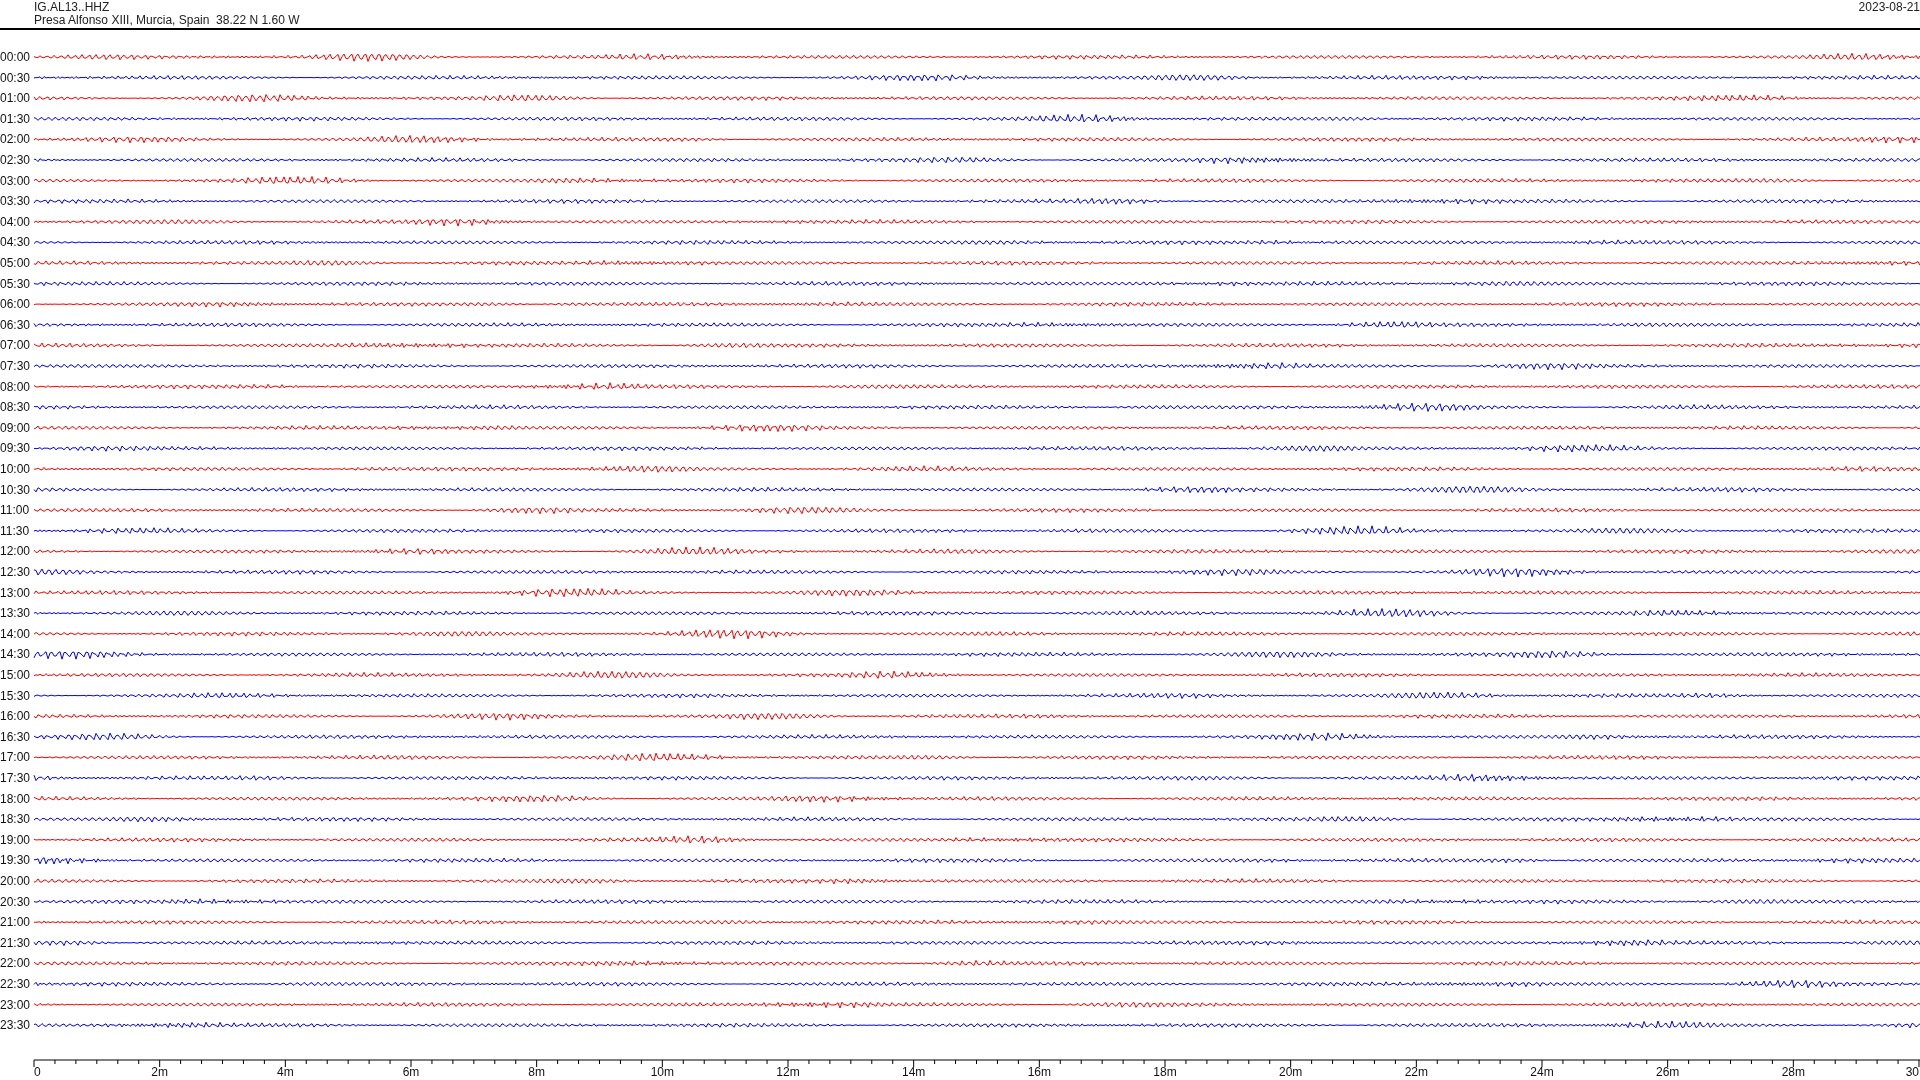 This screenshot has height=1080, width=1920. What do you see at coordinates (15, 324) in the screenshot?
I see `time-label: 06:30` at bounding box center [15, 324].